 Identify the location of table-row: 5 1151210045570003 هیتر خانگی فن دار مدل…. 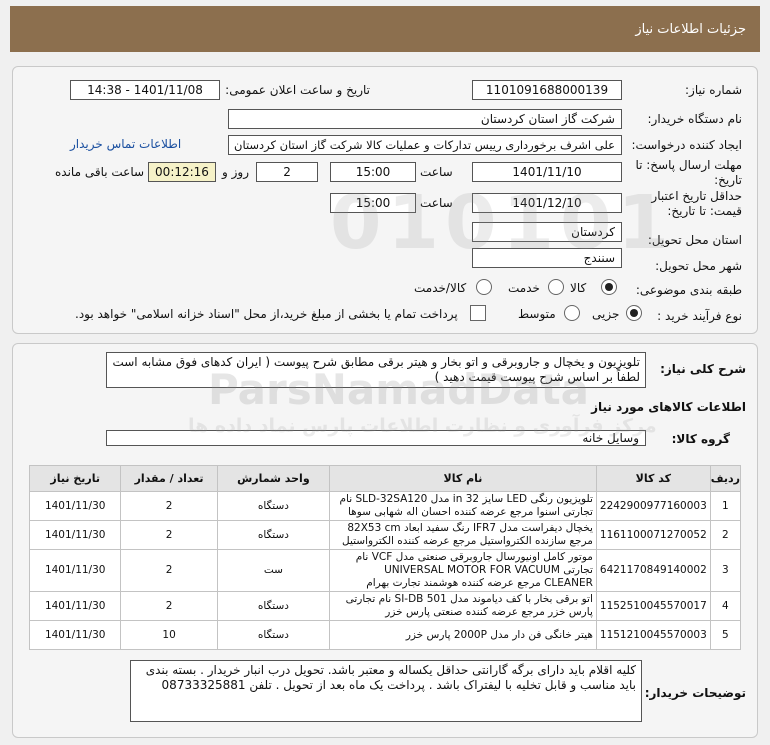
(385, 635).